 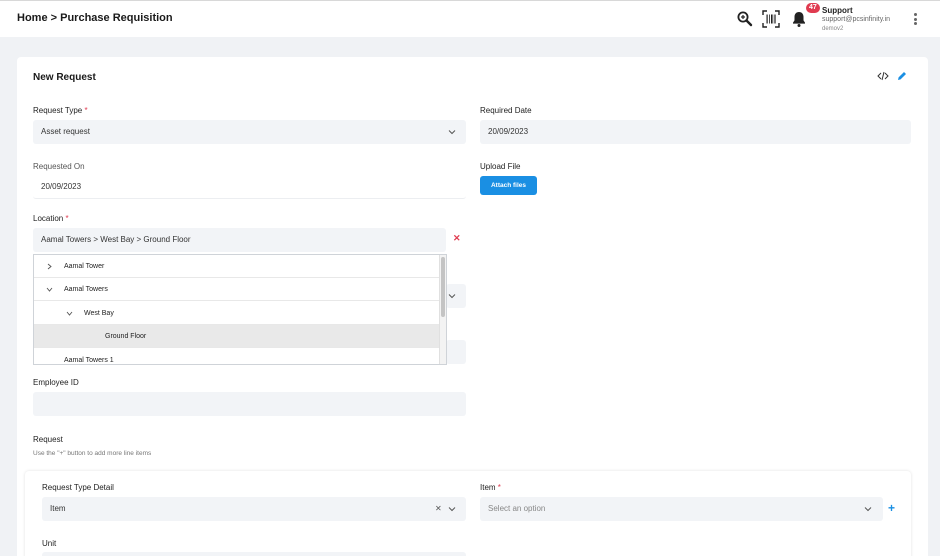 What do you see at coordinates (695, 132) in the screenshot?
I see `required-date-input: 20/09/2023` at bounding box center [695, 132].